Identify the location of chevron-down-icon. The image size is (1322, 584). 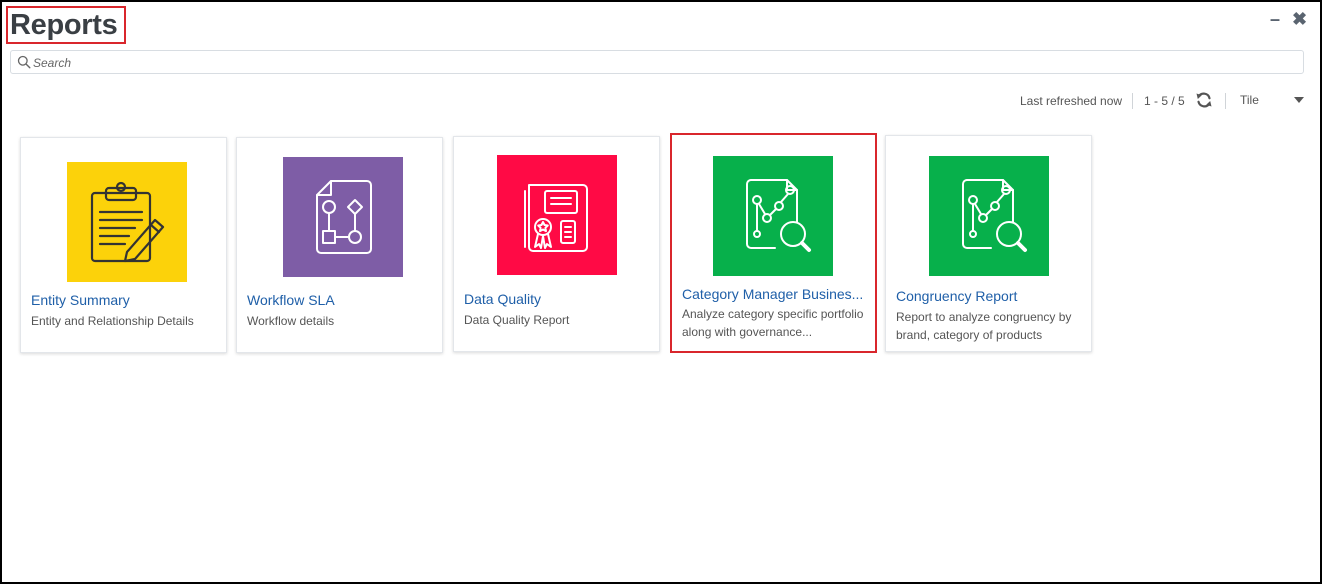
(1299, 100).